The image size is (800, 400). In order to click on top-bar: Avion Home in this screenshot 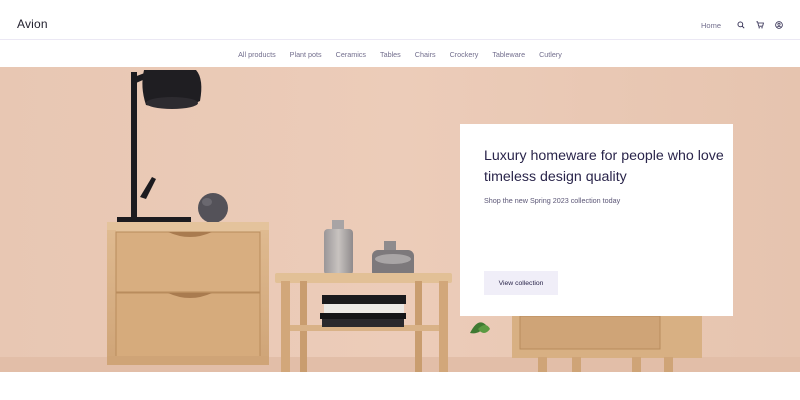, I will do `click(400, 20)`.